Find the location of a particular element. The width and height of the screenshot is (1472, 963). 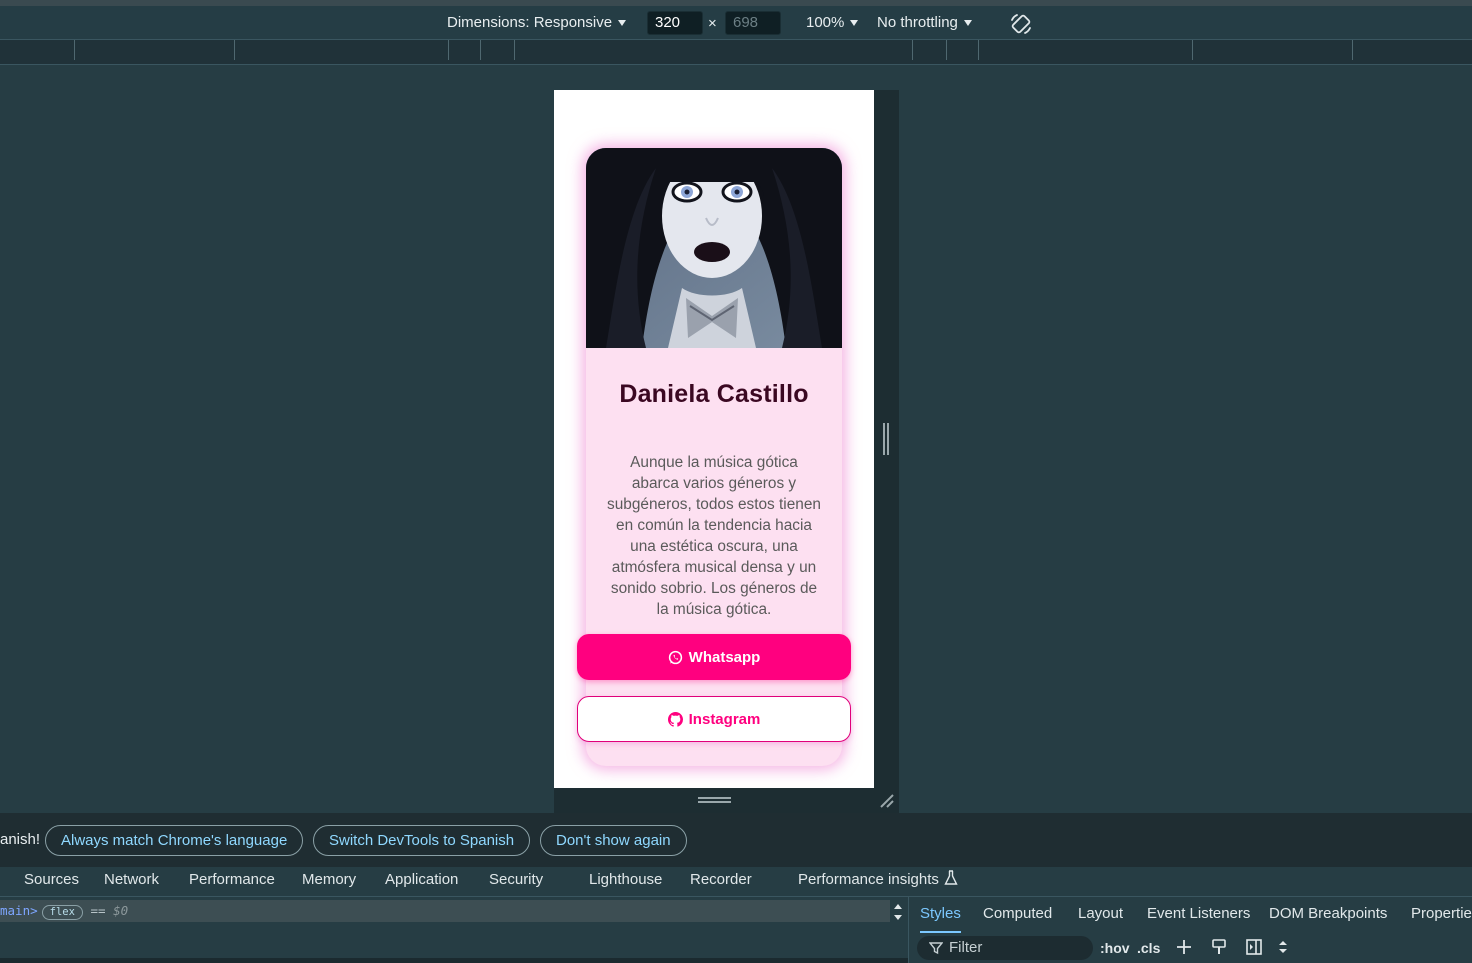

elements-panel: main> flex == $0 is located at coordinates (454, 930).